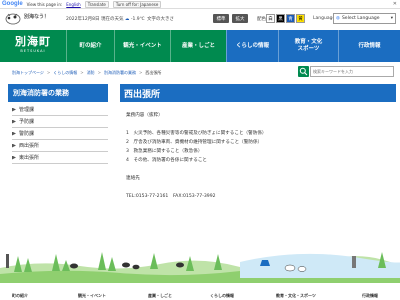 This screenshot has width=400, height=300. What do you see at coordinates (258, 93) in the screenshot?
I see `page-title: 西出張所` at bounding box center [258, 93].